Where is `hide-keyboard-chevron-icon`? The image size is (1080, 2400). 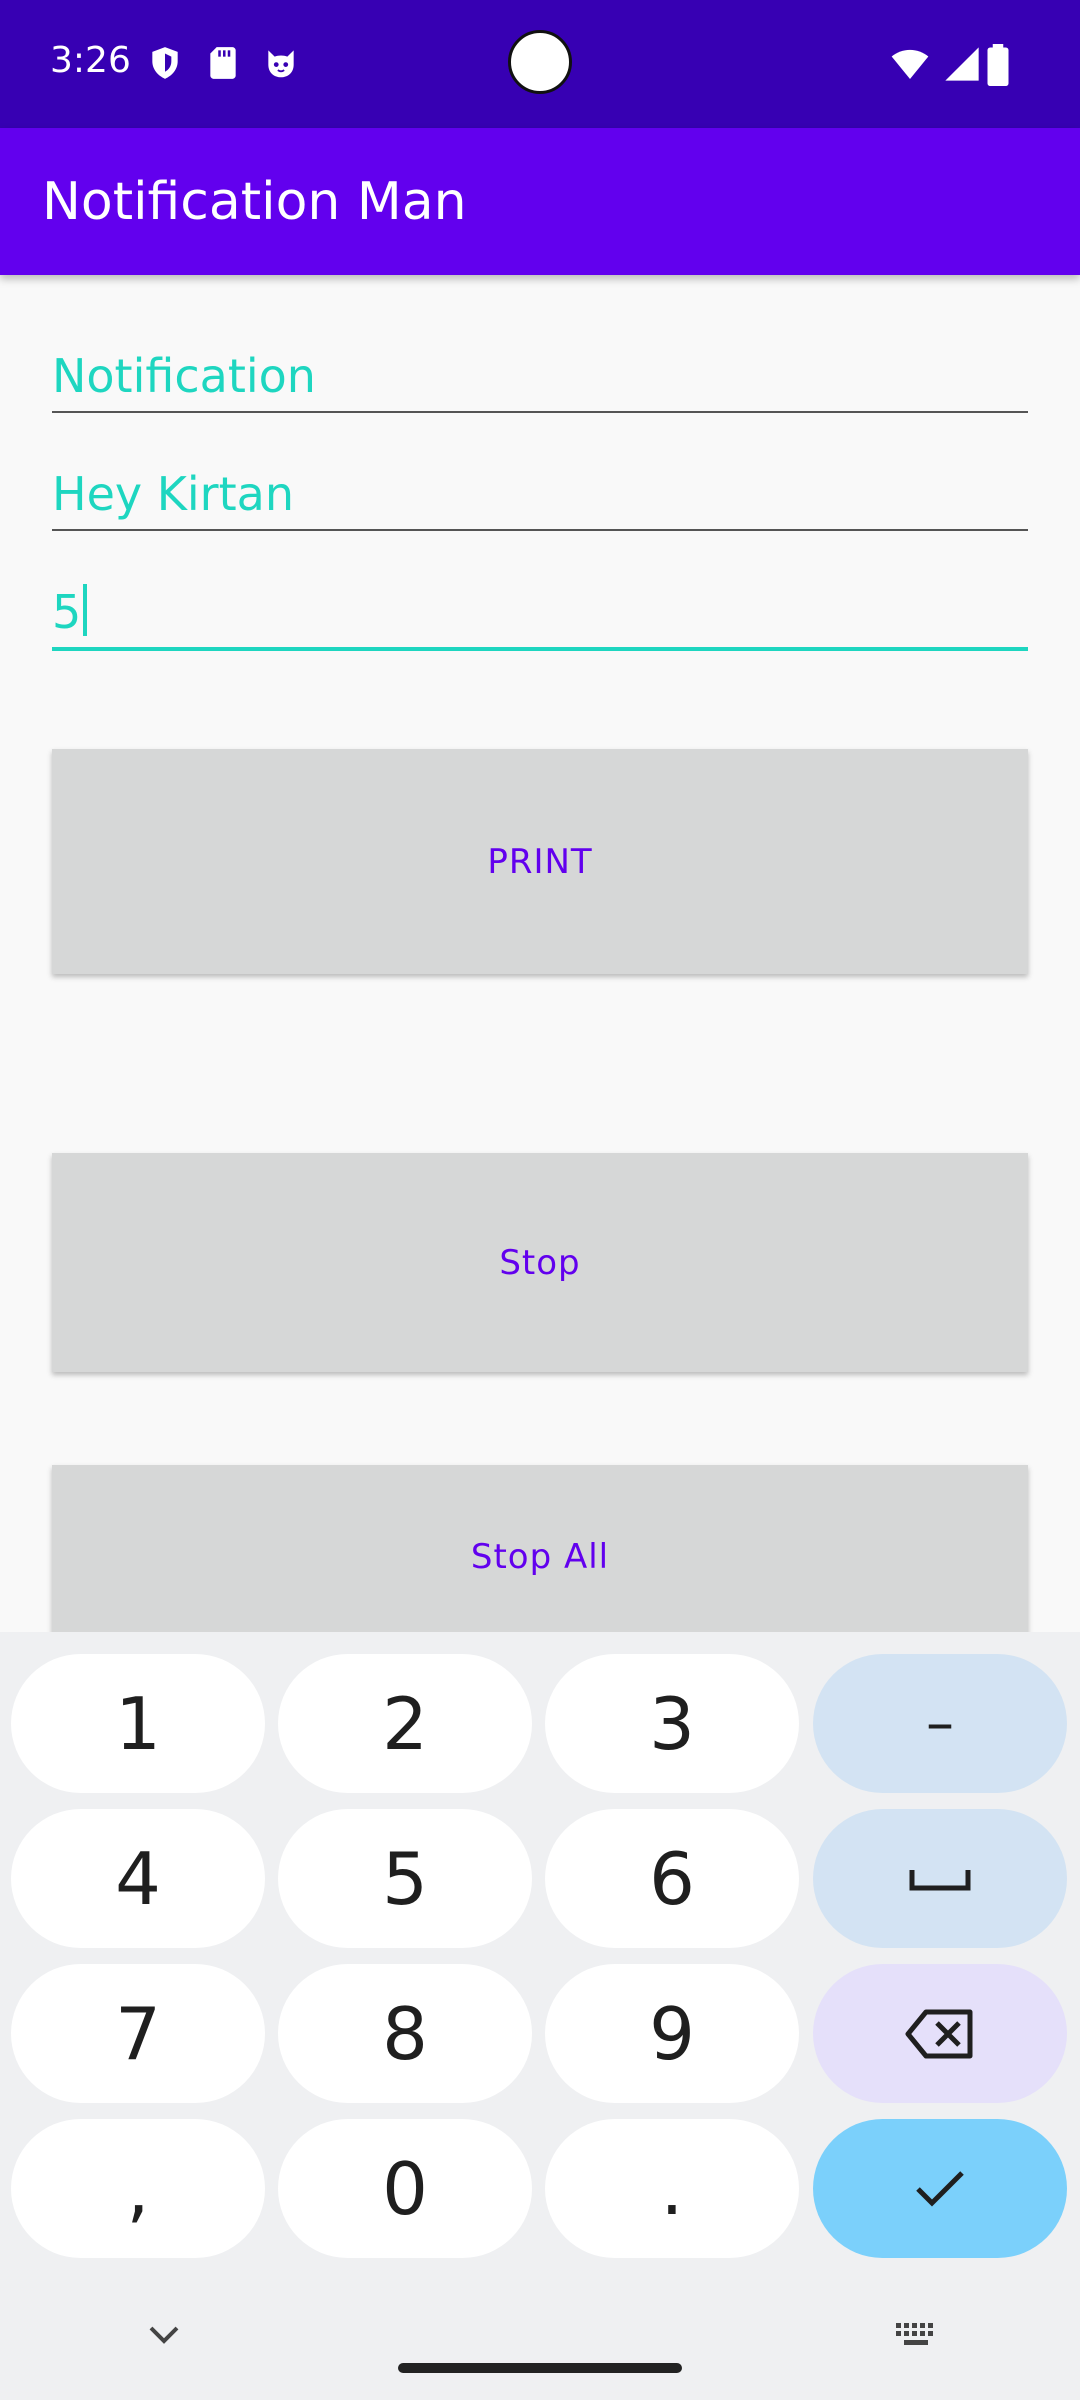
hide-keyboard-chevron-icon is located at coordinates (164, 2335).